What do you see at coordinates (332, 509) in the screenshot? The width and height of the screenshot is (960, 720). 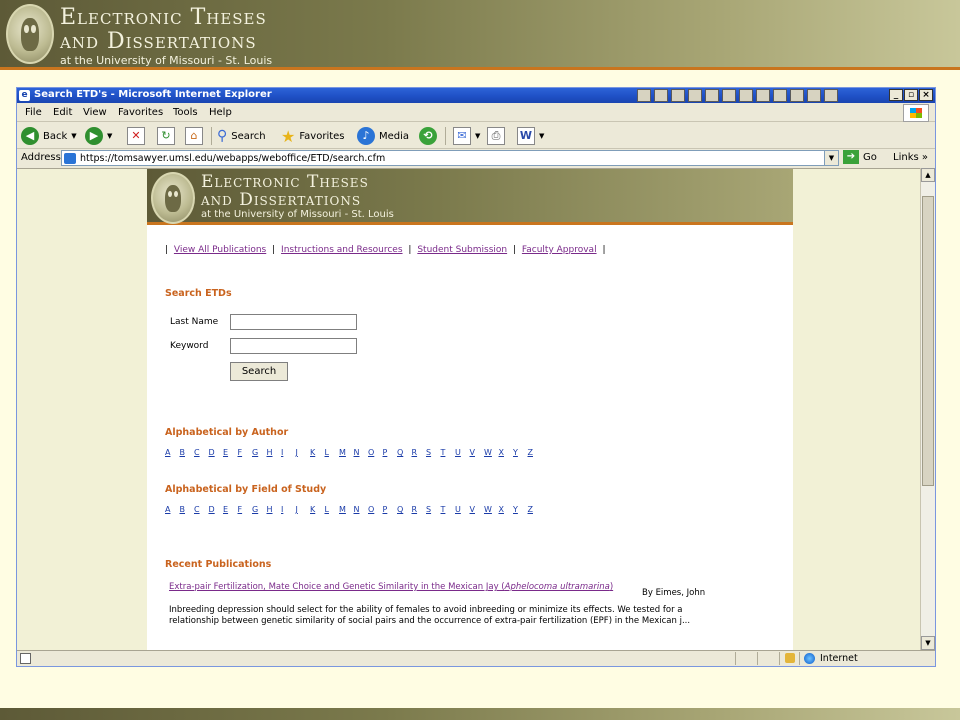 I see `field-letter-link: L` at bounding box center [332, 509].